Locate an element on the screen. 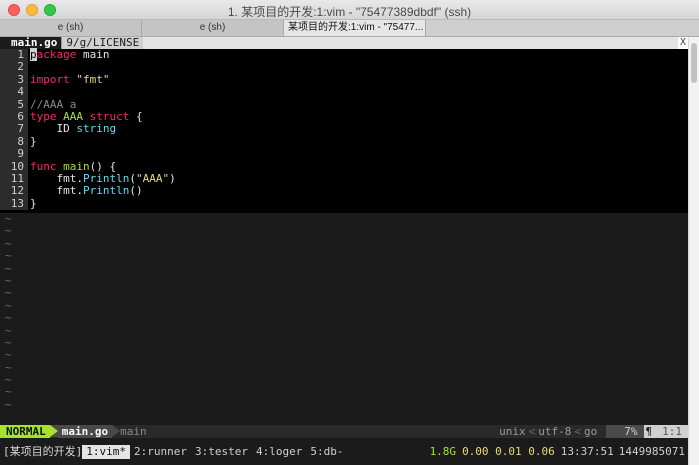 The height and width of the screenshot is (465, 699). type-name: AAA is located at coordinates (73, 116).